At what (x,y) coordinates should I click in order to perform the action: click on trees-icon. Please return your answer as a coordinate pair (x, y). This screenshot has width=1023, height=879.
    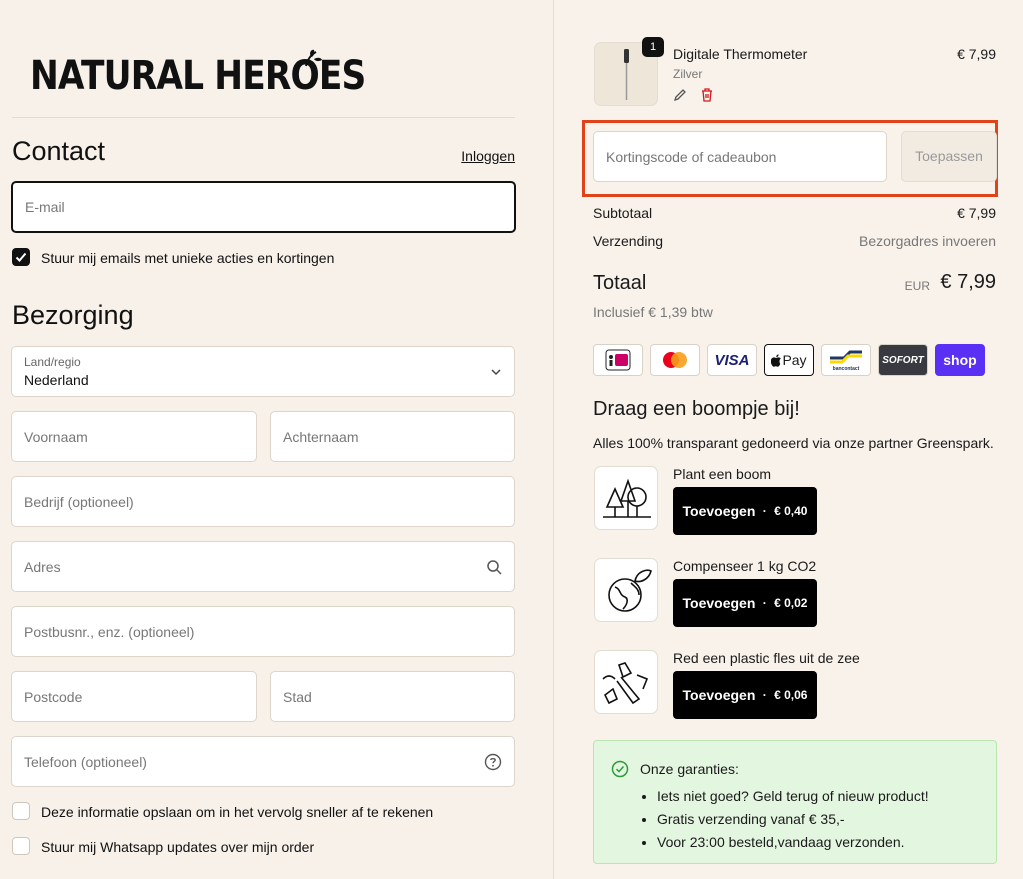
    Looking at the image, I should click on (626, 498).